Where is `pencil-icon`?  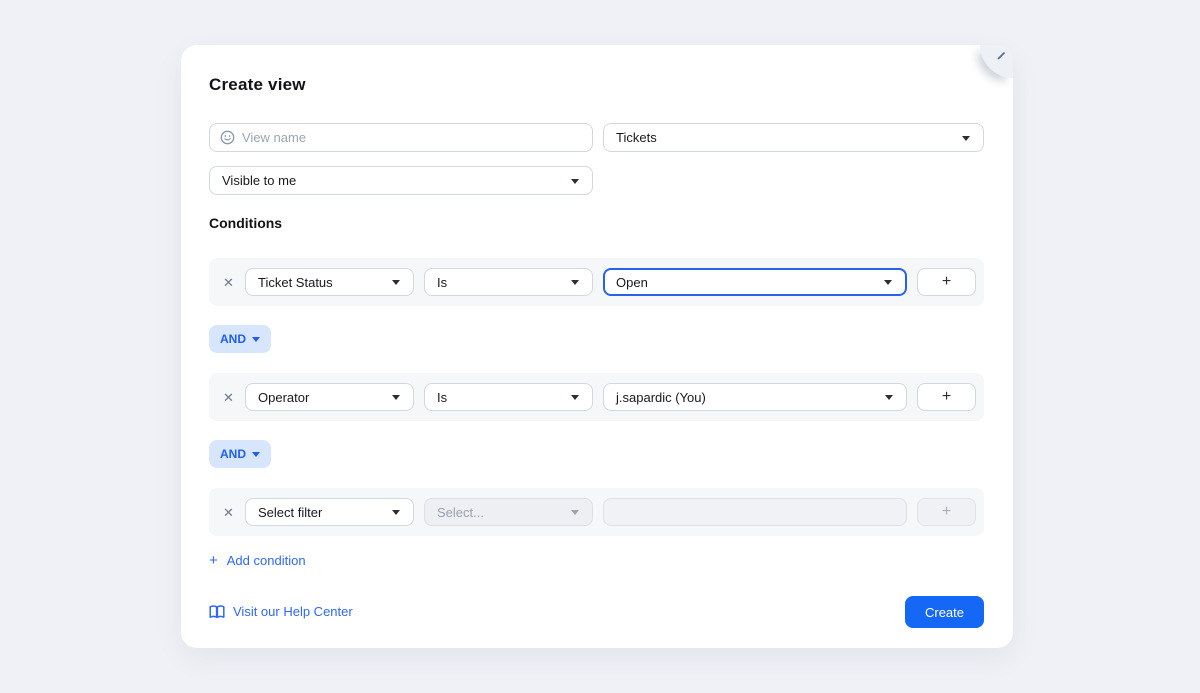
pencil-icon is located at coordinates (1001, 56).